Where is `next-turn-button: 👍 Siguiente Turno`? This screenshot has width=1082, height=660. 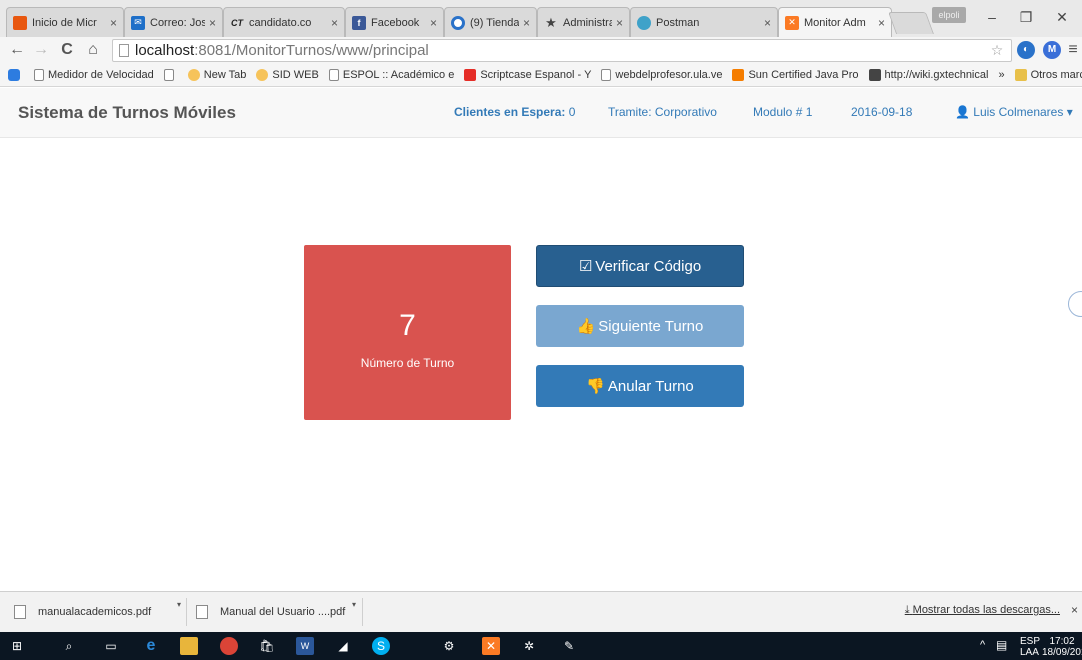 next-turn-button: 👍 Siguiente Turno is located at coordinates (640, 326).